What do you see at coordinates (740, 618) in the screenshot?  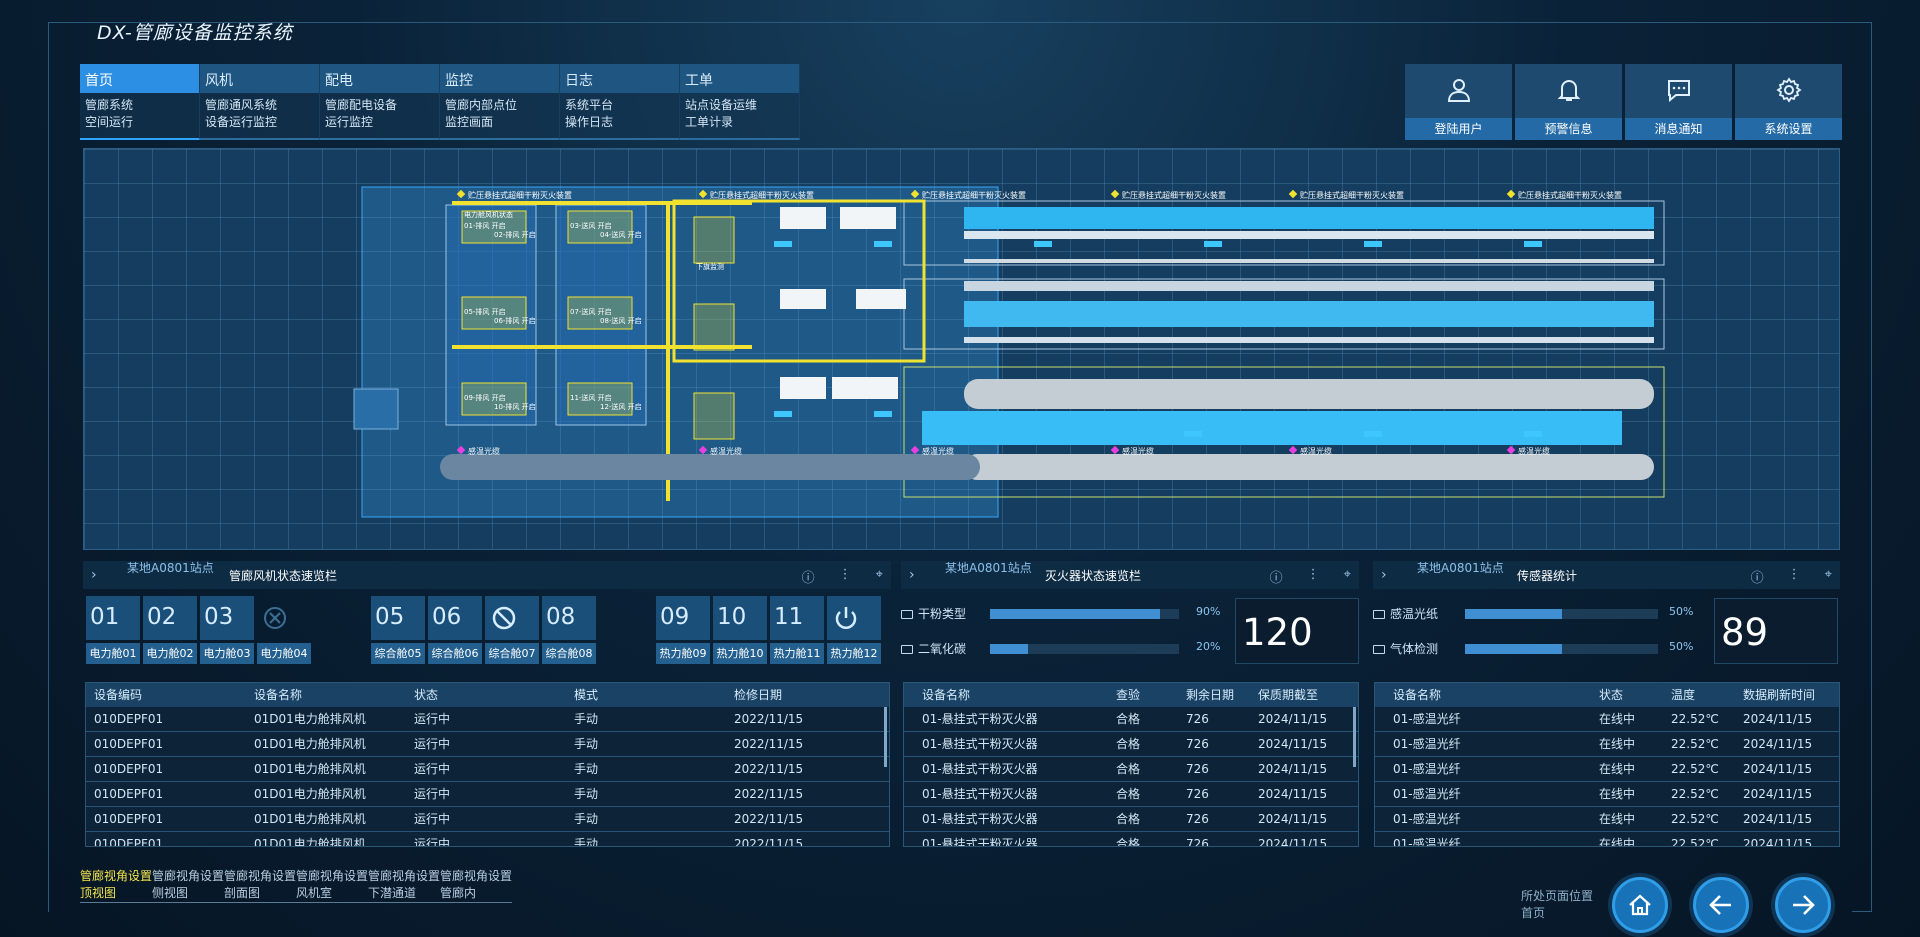 I see `fan-tile-10: 10` at bounding box center [740, 618].